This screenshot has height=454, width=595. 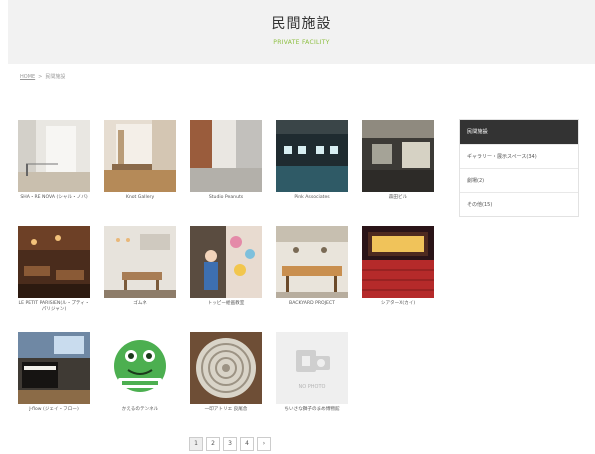 I want to click on page-header: 民間施設 PRIVATE FACILITY, so click(x=301, y=32).